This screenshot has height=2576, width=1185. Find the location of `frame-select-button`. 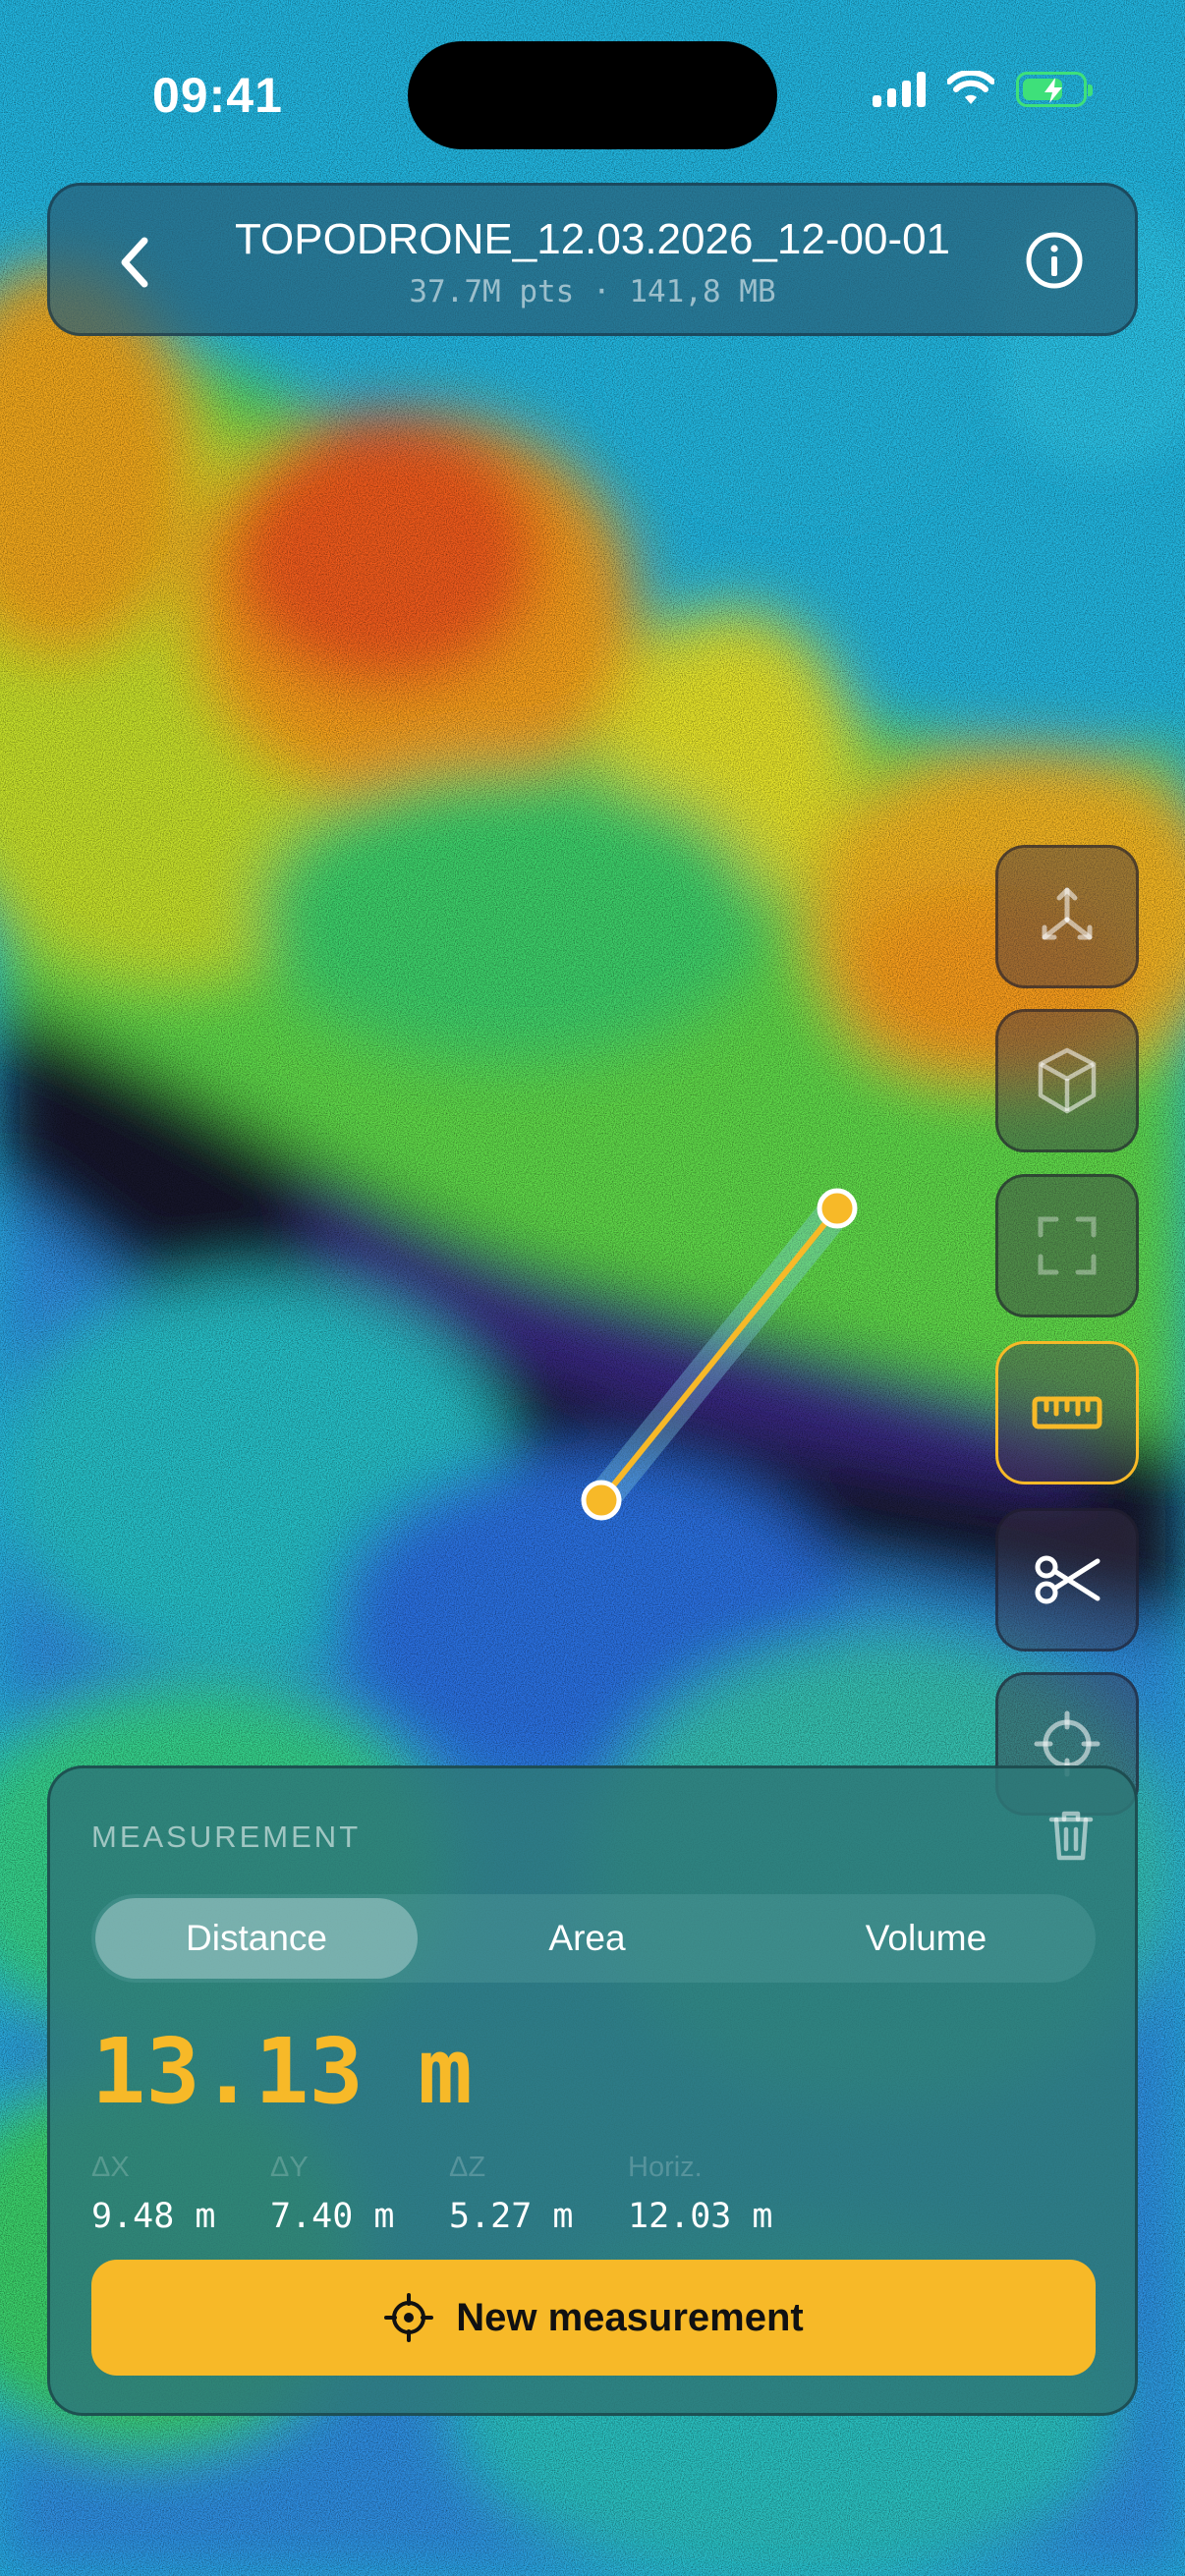

frame-select-button is located at coordinates (1067, 1245).